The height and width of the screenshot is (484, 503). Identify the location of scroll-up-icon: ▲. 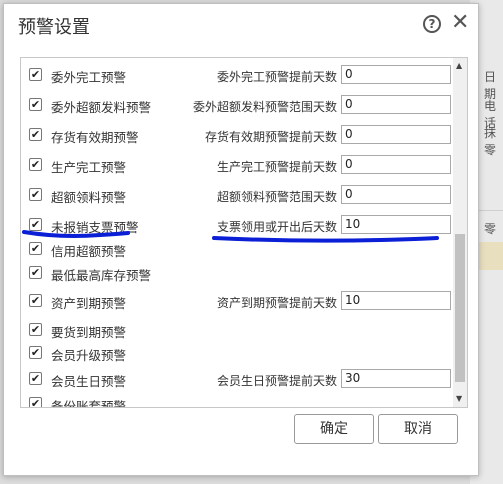
(460, 66).